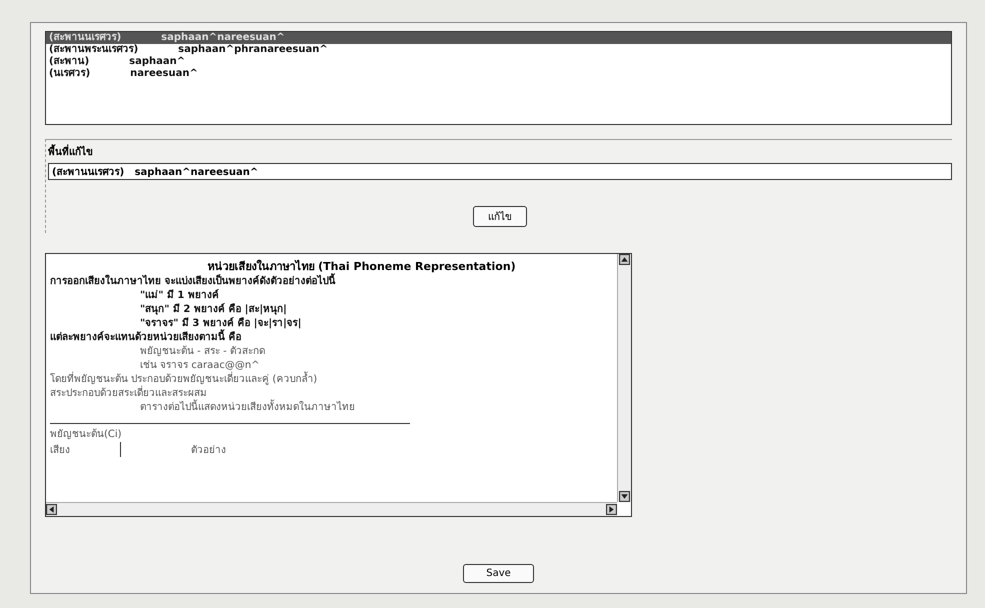  Describe the element at coordinates (247, 408) in the screenshot. I see `guide-line: ตารางต่อไปนี้แสดงหน่วยเสียงทั้งหมดในภาษาไทย` at that location.